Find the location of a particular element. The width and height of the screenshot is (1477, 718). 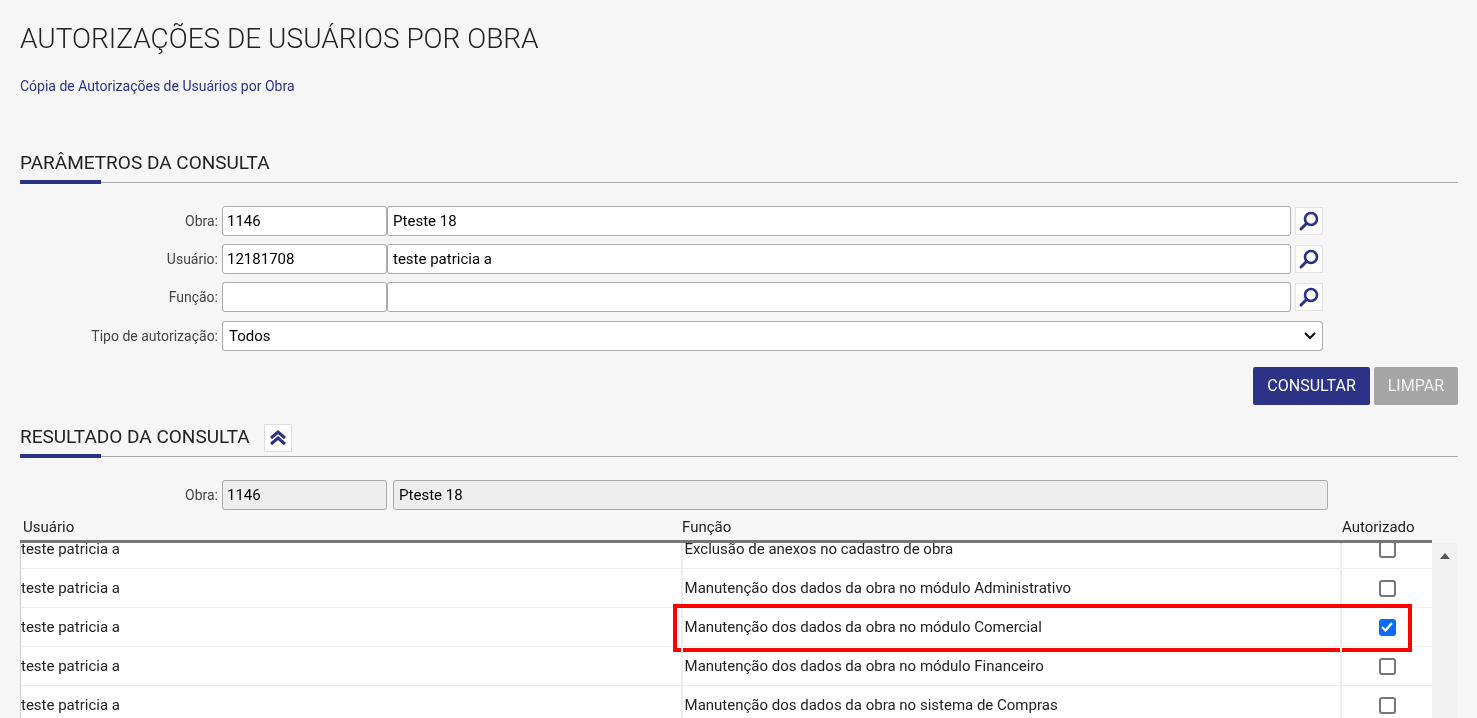

section-title: RESULTADO DA CONSULTA is located at coordinates (135, 437).